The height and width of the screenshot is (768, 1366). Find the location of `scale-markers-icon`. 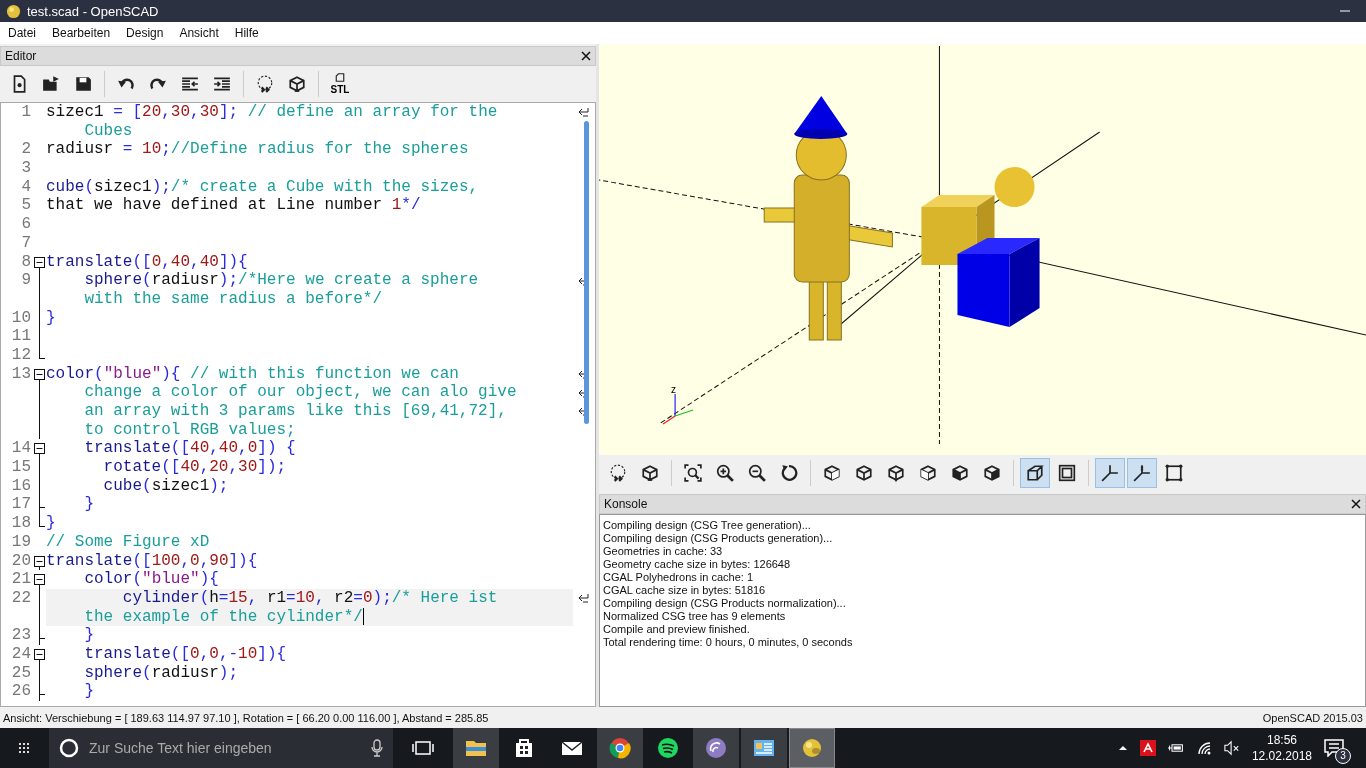

scale-markers-icon is located at coordinates (1142, 473).